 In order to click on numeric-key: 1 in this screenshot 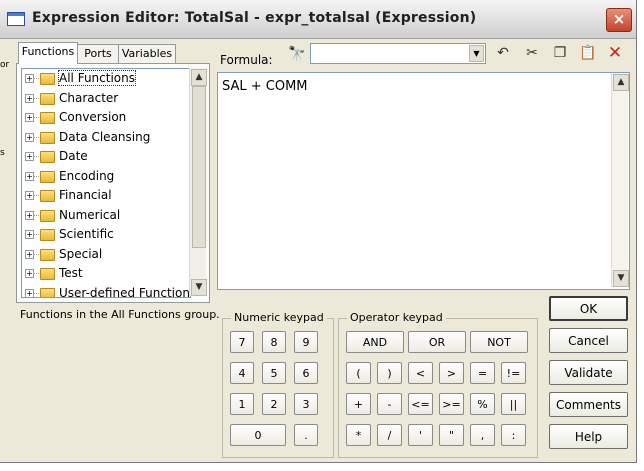, I will do `click(242, 404)`.